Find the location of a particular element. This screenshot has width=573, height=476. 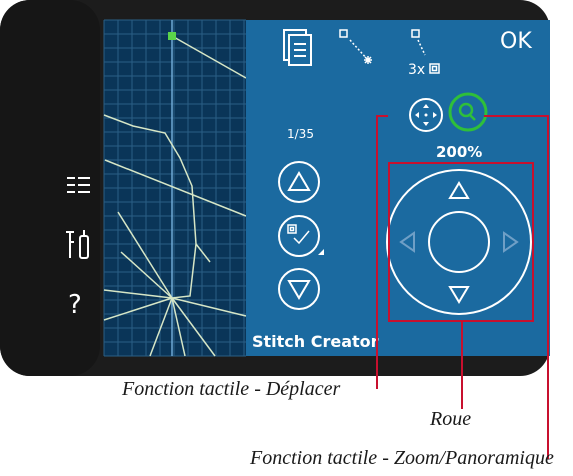

wheel-caption: Roue is located at coordinates (451, 419).